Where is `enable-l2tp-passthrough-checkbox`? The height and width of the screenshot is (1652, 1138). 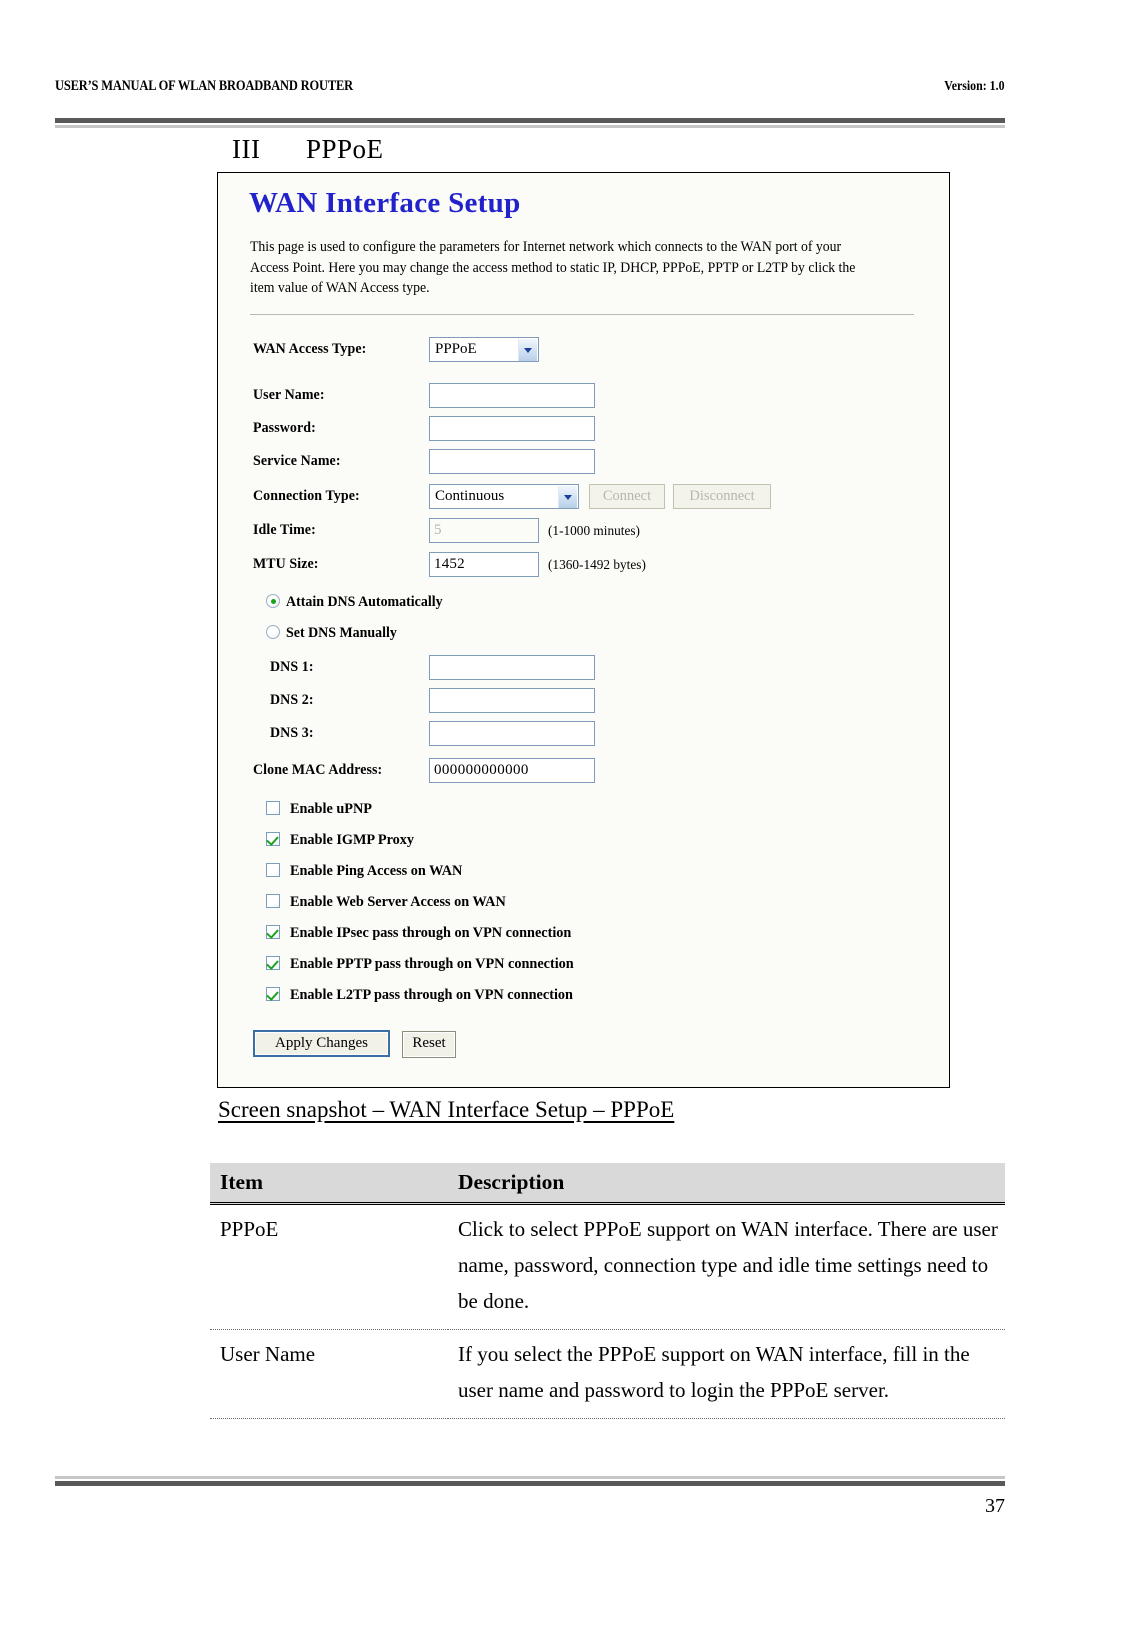
enable-l2tp-passthrough-checkbox is located at coordinates (273, 994).